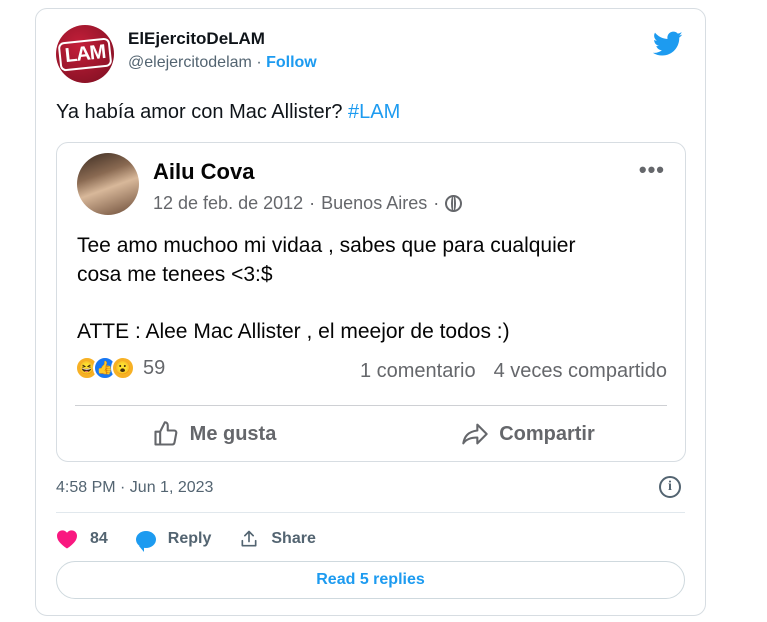 The height and width of the screenshot is (622, 767). What do you see at coordinates (196, 39) in the screenshot?
I see `author-name: ElEjercitoDeLAM` at bounding box center [196, 39].